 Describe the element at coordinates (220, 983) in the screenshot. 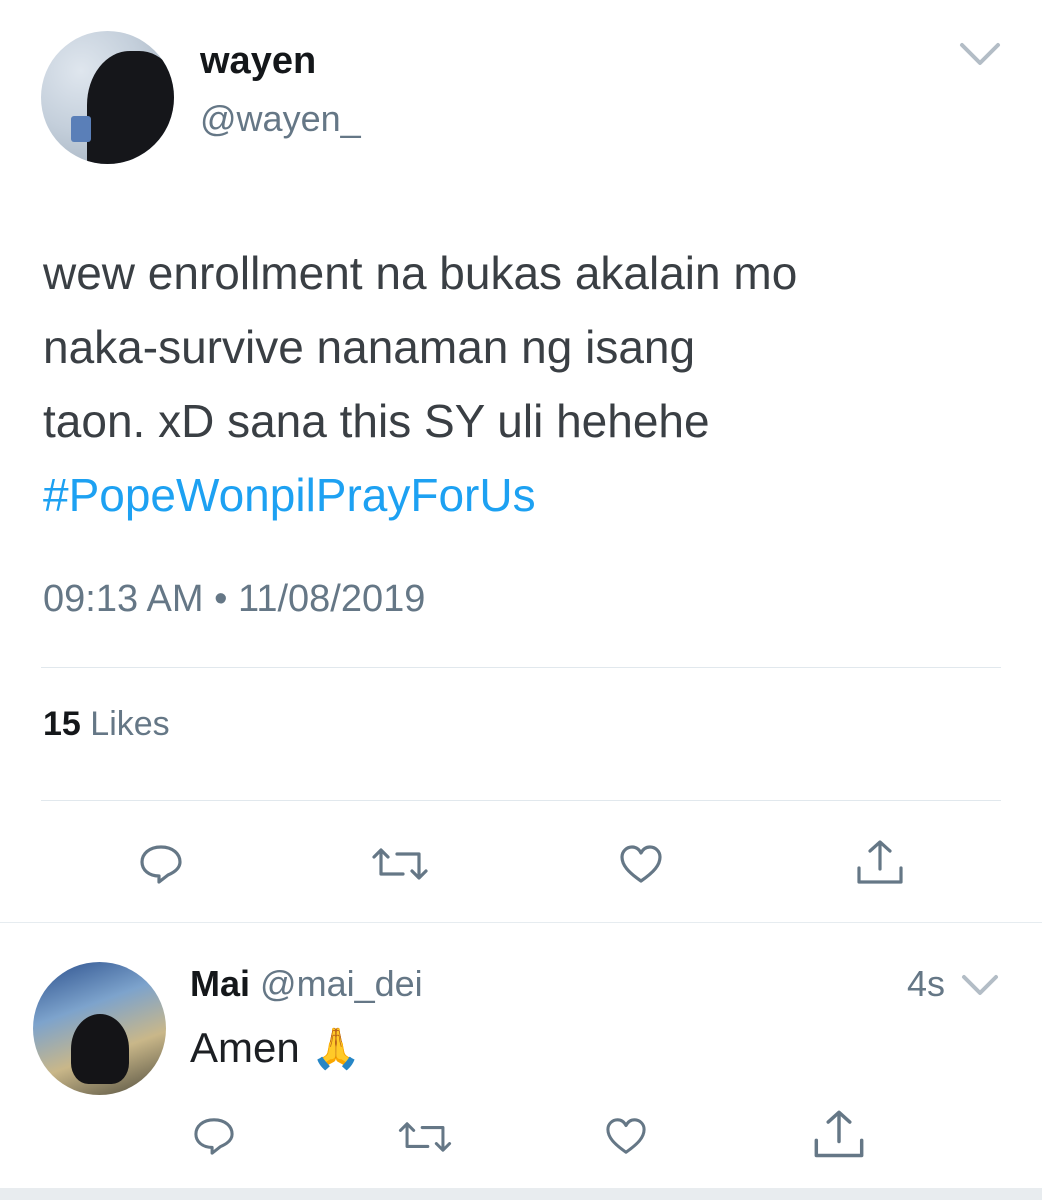

I see `reply-author-name: Mai` at that location.